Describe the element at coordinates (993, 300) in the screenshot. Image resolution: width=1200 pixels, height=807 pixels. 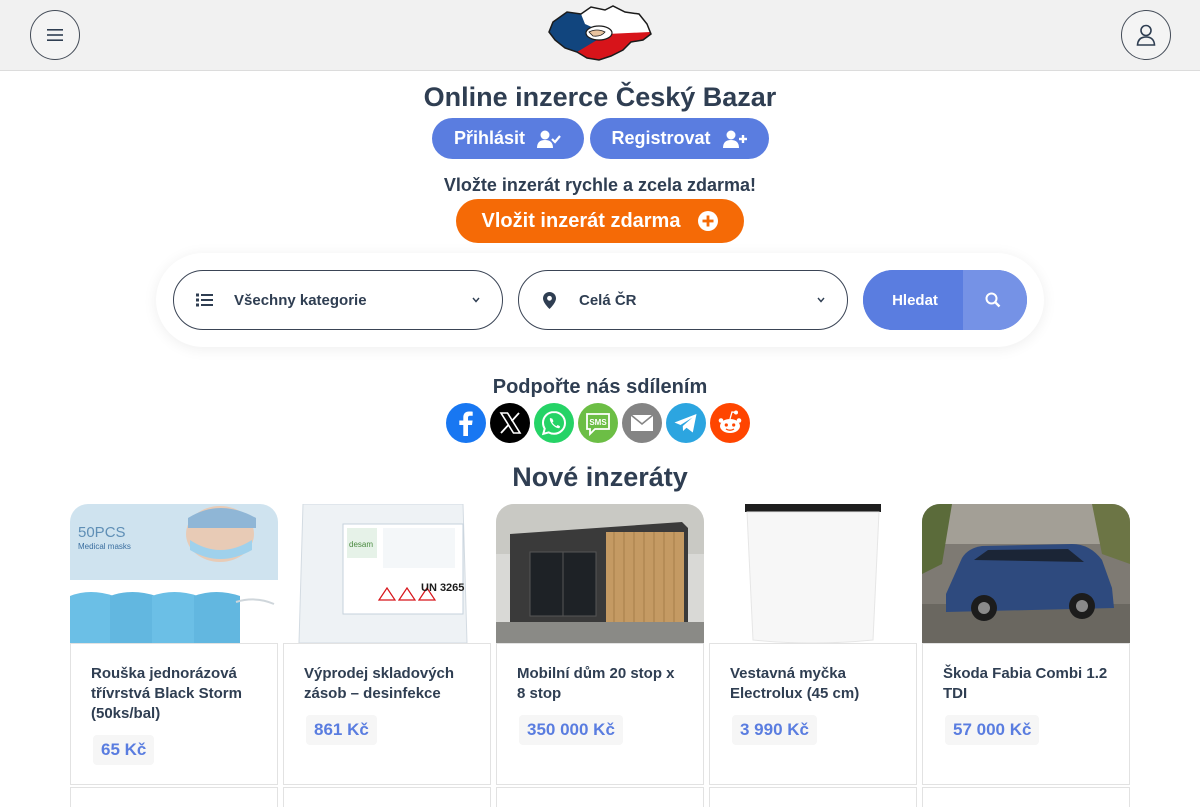
I see `search-icon` at that location.